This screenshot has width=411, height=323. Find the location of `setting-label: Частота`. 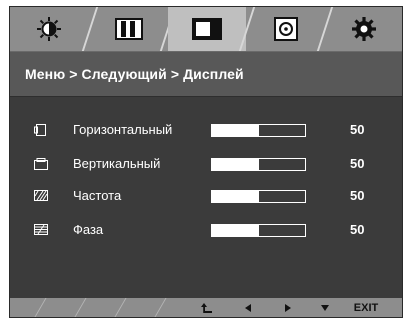

setting-label: Частота is located at coordinates (97, 195).